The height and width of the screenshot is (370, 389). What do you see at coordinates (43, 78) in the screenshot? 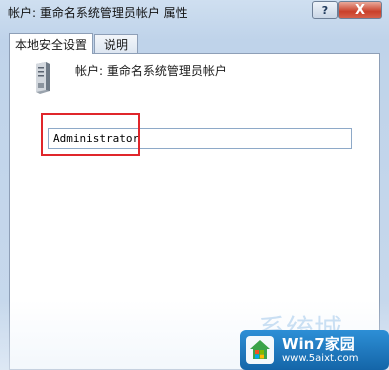
I see `server-tower-icon` at bounding box center [43, 78].